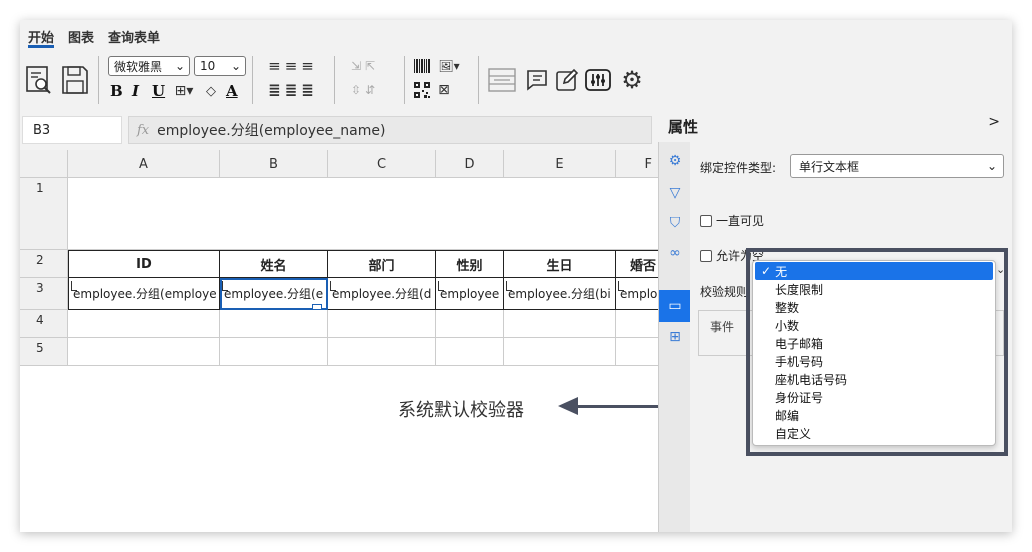 This screenshot has width=1032, height=552. What do you see at coordinates (44, 352) in the screenshot?
I see `row-header-5: 5` at bounding box center [44, 352].